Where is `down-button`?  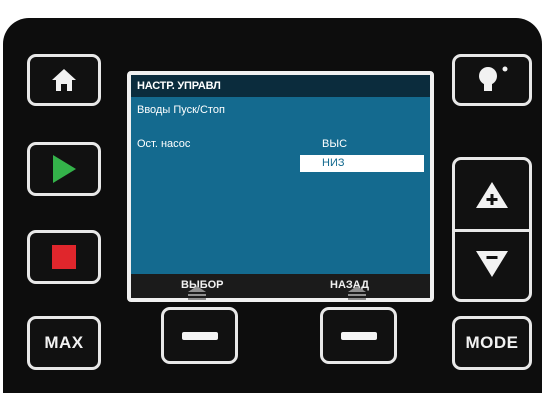
down-button is located at coordinates (492, 265).